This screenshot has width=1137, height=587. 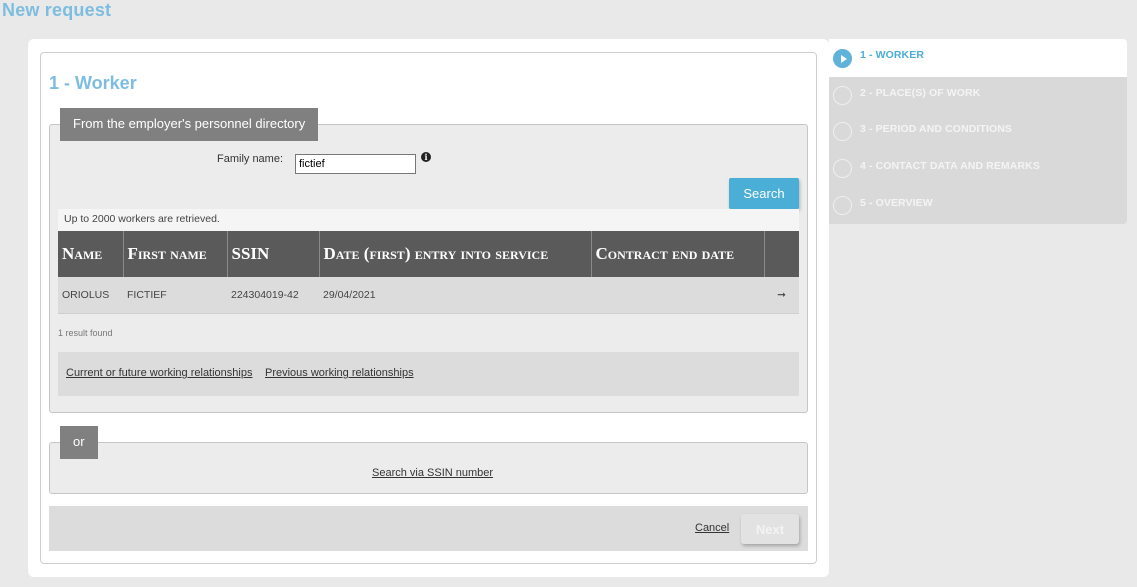 I want to click on page-title: New request, so click(x=57, y=10).